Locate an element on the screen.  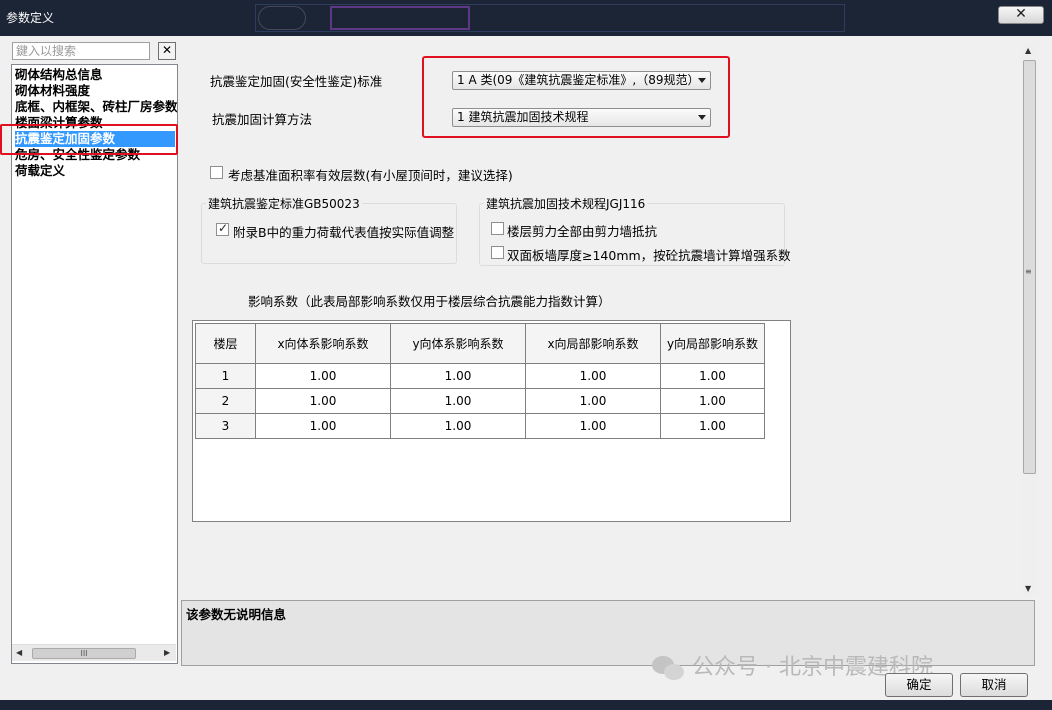
cancel-button: 取消 is located at coordinates (994, 685).